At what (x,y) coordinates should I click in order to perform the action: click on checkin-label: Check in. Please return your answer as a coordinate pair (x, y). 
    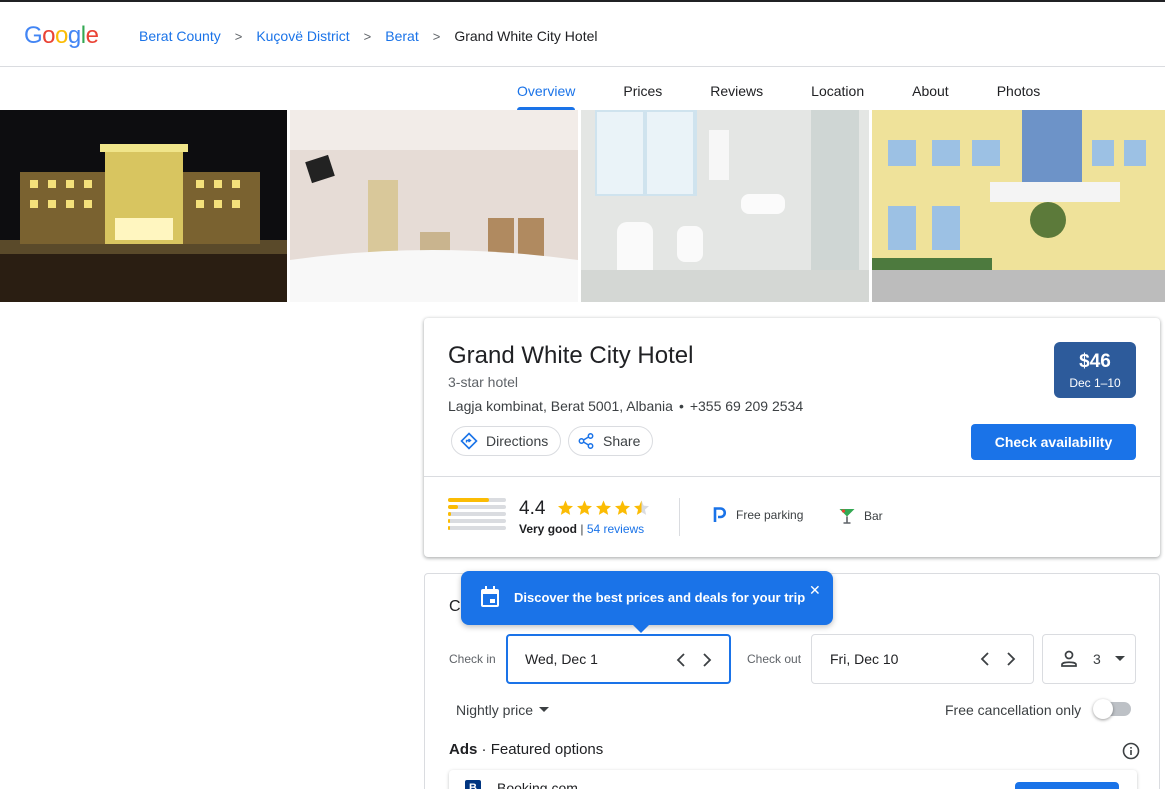
    Looking at the image, I should click on (472, 659).